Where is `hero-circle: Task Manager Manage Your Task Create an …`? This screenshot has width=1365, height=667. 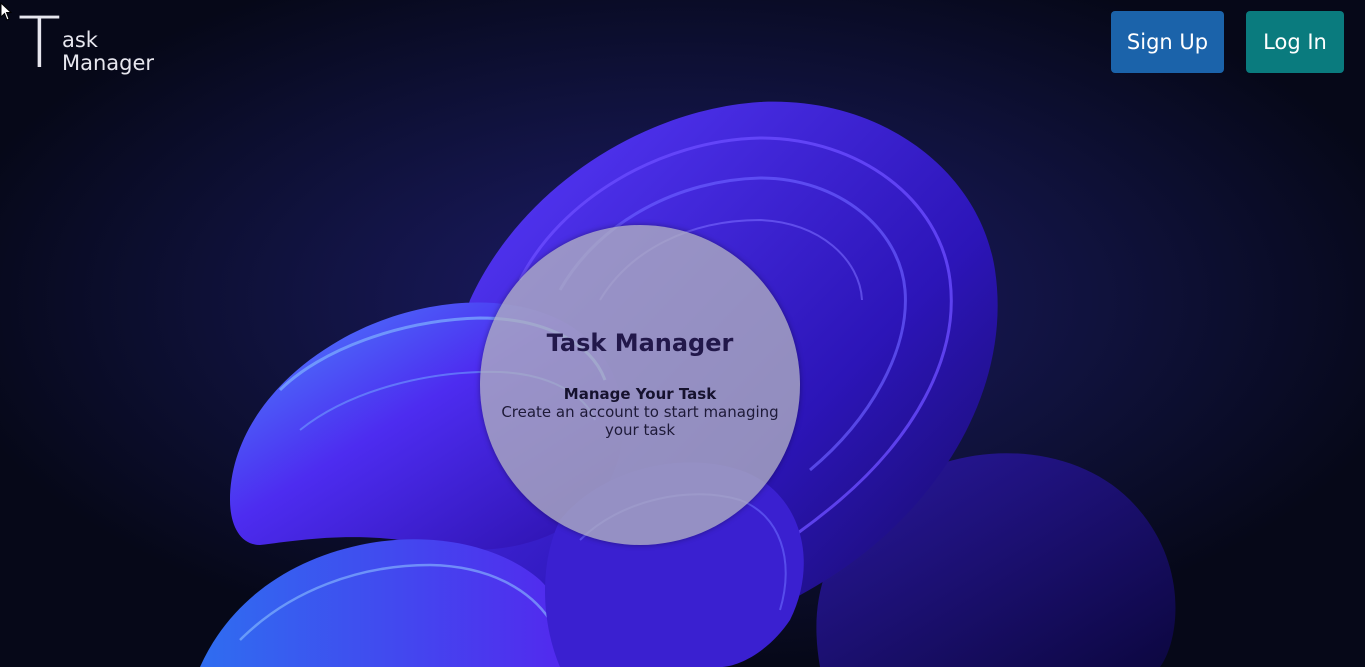 hero-circle: Task Manager Manage Your Task Create an … is located at coordinates (640, 385).